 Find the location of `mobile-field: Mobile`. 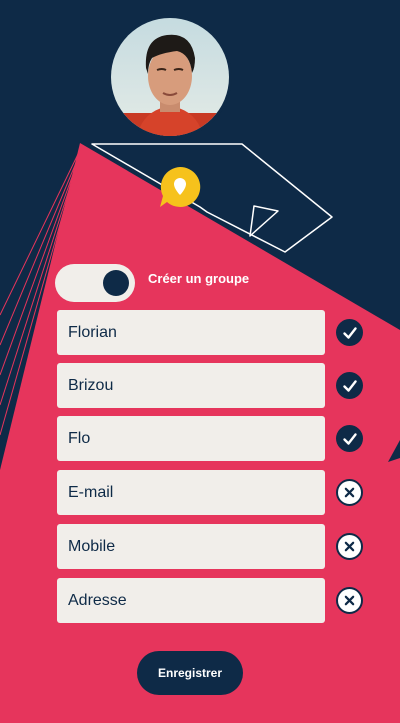

mobile-field: Mobile is located at coordinates (191, 546).